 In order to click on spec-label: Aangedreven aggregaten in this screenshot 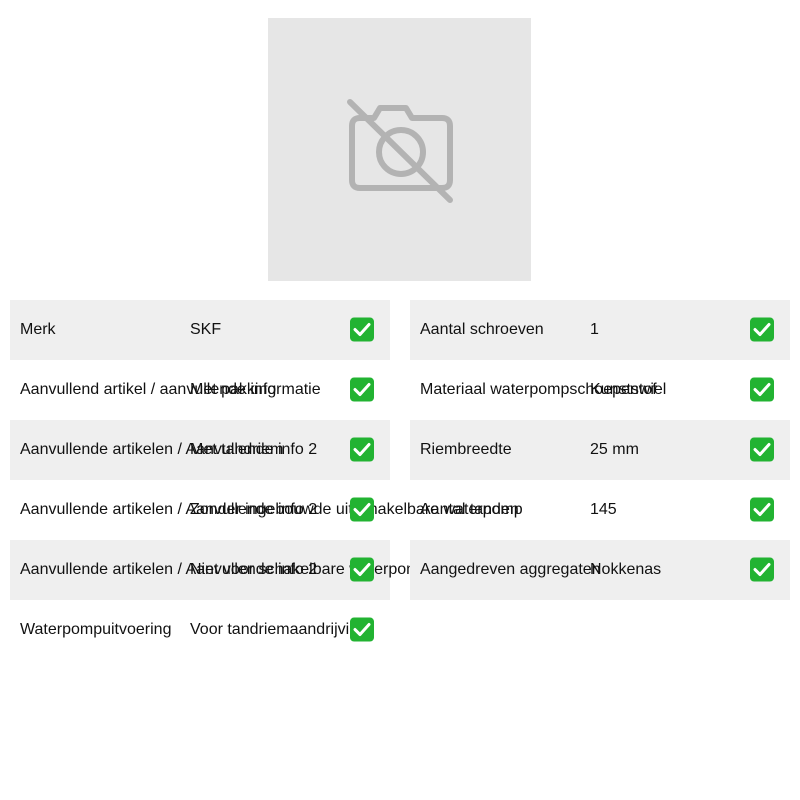, I will do `click(510, 569)`.